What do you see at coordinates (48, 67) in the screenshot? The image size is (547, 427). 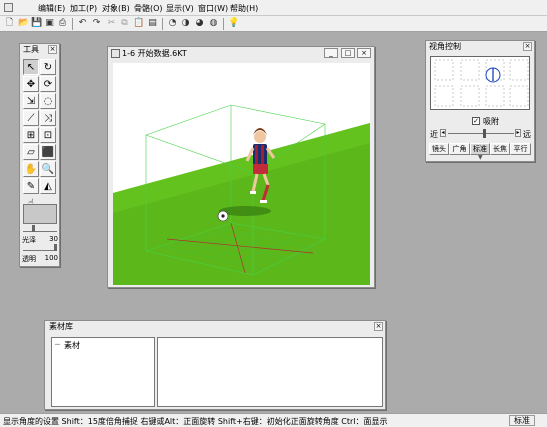 I see `rotate-icon: ↻` at bounding box center [48, 67].